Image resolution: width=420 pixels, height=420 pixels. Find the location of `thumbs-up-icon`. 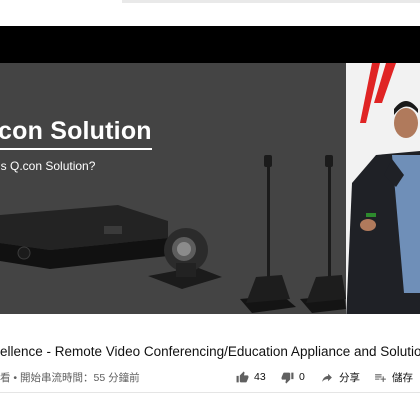

thumbs-up-icon is located at coordinates (242, 376).